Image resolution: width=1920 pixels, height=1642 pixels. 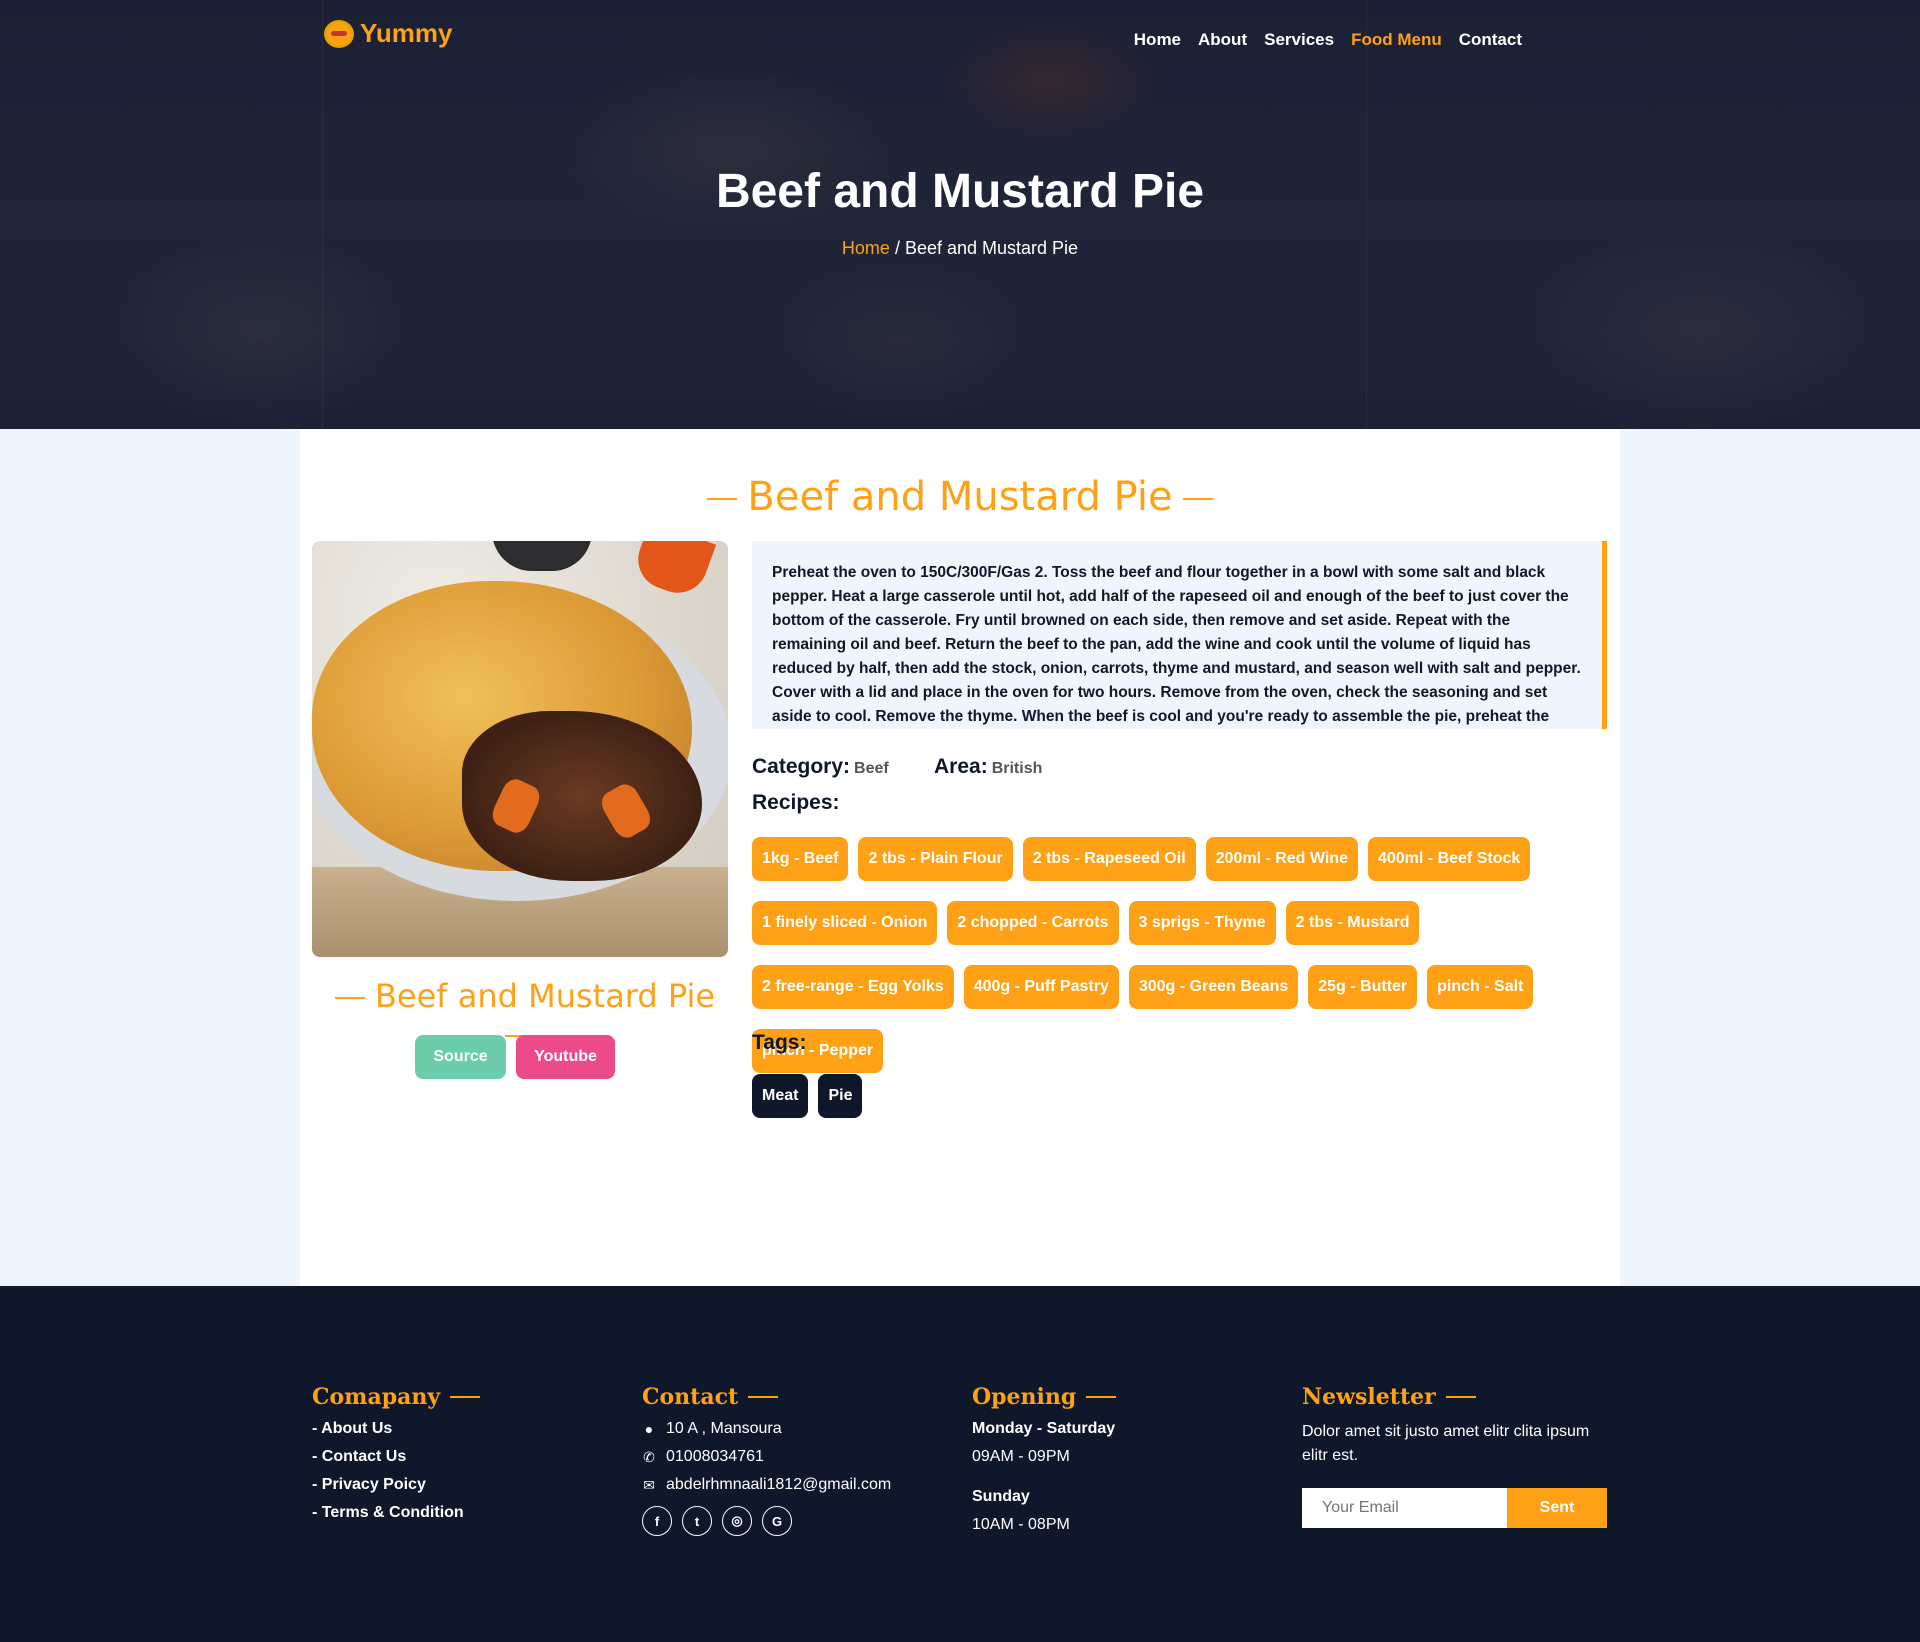 What do you see at coordinates (462, 1457) in the screenshot?
I see `footer-link-contact: - Contact Us` at bounding box center [462, 1457].